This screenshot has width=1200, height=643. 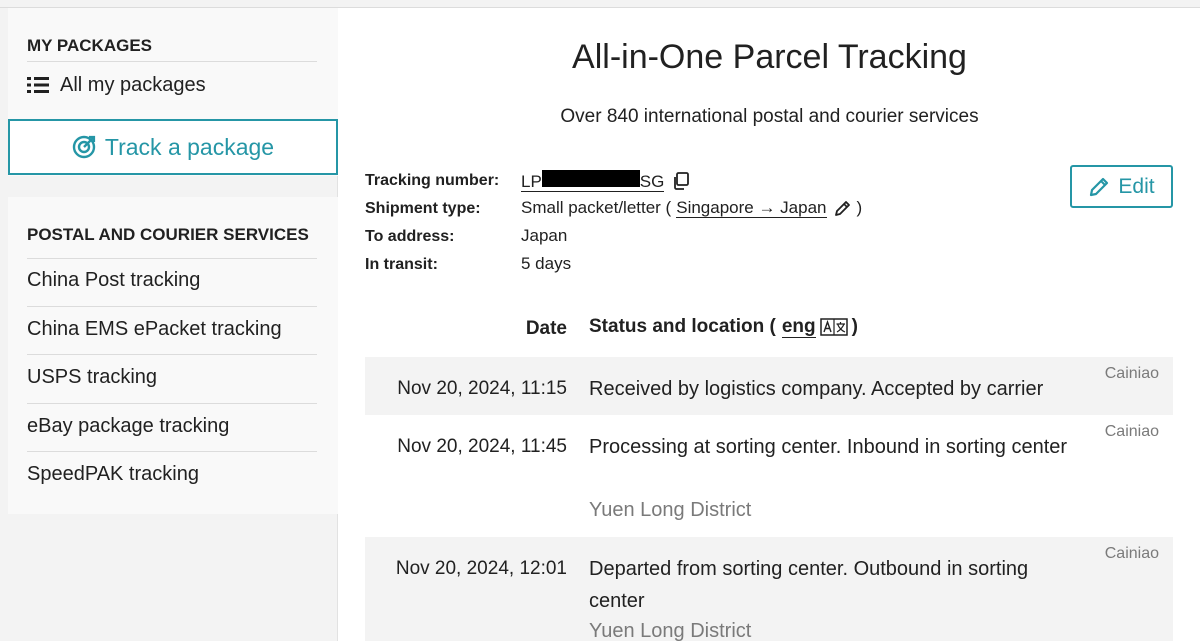 What do you see at coordinates (4, 324) in the screenshot?
I see `window-left-edge` at bounding box center [4, 324].